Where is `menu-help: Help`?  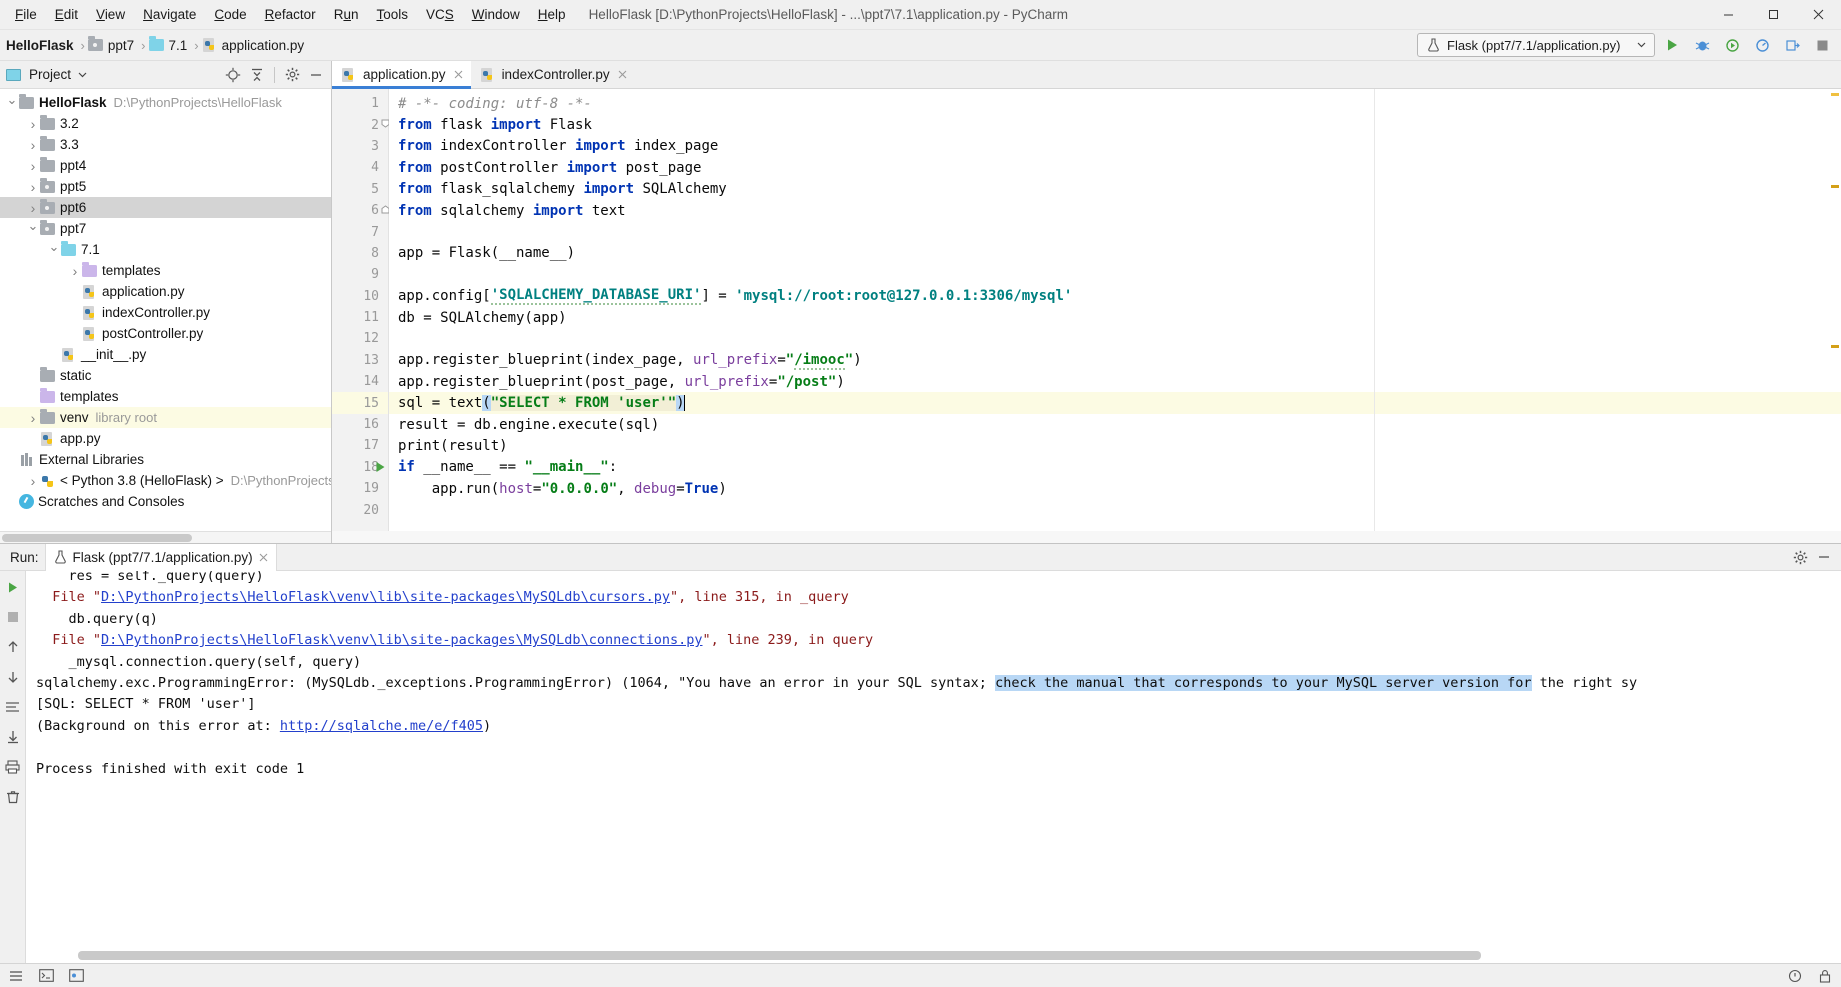
menu-help: Help is located at coordinates (552, 14).